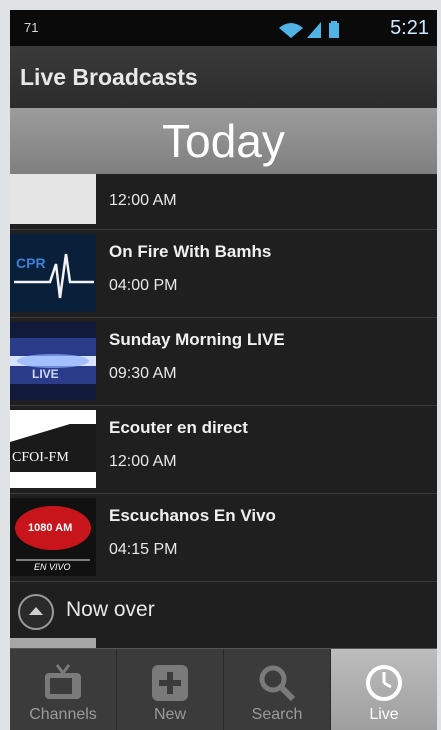  What do you see at coordinates (53, 643) in the screenshot?
I see `list-item-peek` at bounding box center [53, 643].